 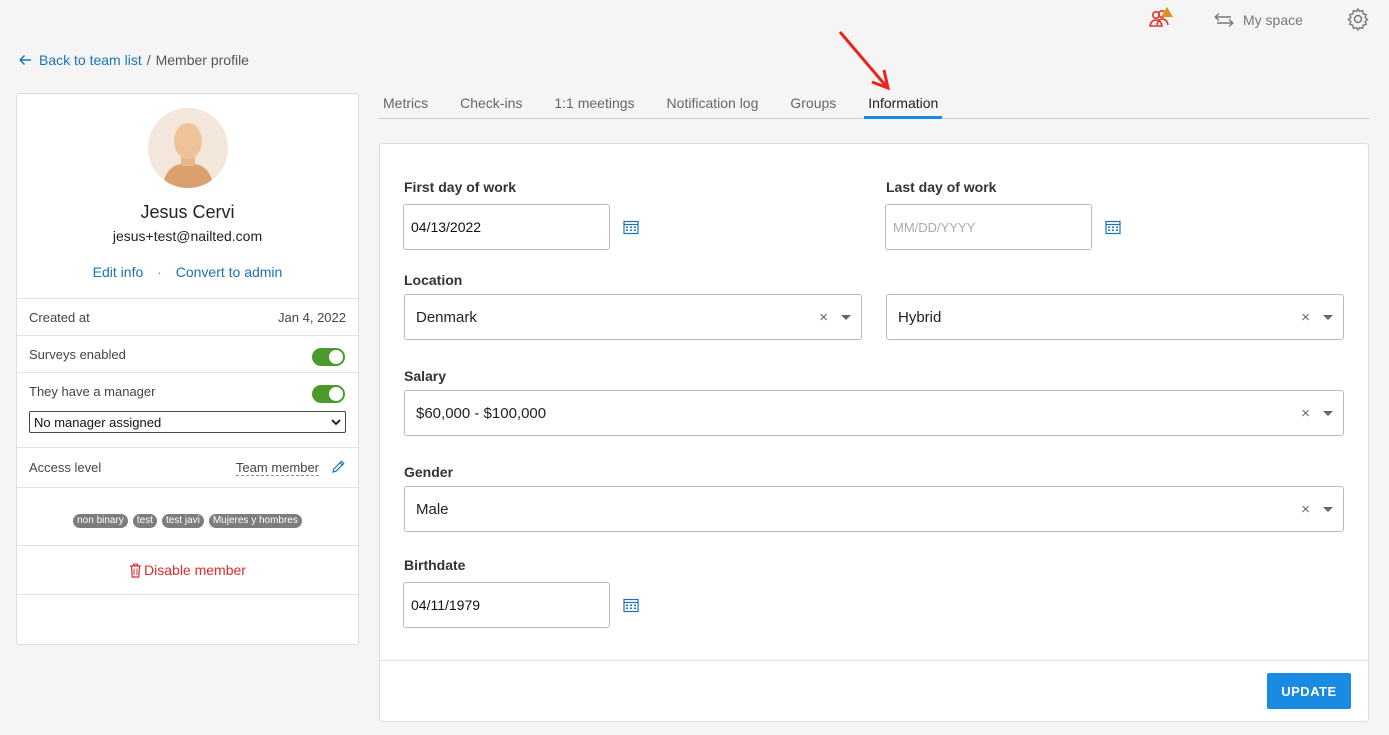 What do you see at coordinates (988, 227) in the screenshot?
I see `last-day-input: MM/DD/YYYY` at bounding box center [988, 227].